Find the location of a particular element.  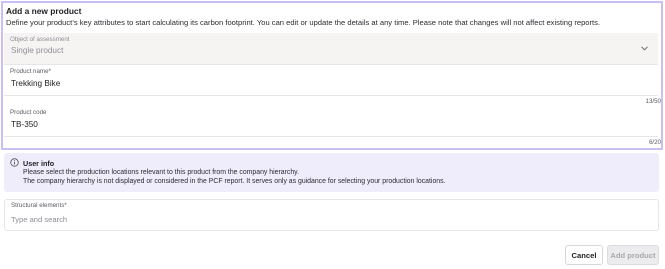

cancel-button: Cancel is located at coordinates (584, 255).